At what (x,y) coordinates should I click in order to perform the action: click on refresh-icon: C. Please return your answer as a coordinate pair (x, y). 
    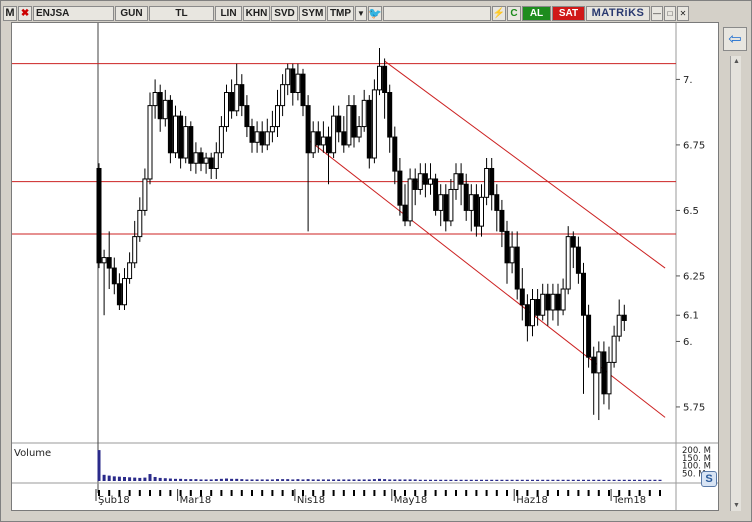
    Looking at the image, I should click on (514, 13).